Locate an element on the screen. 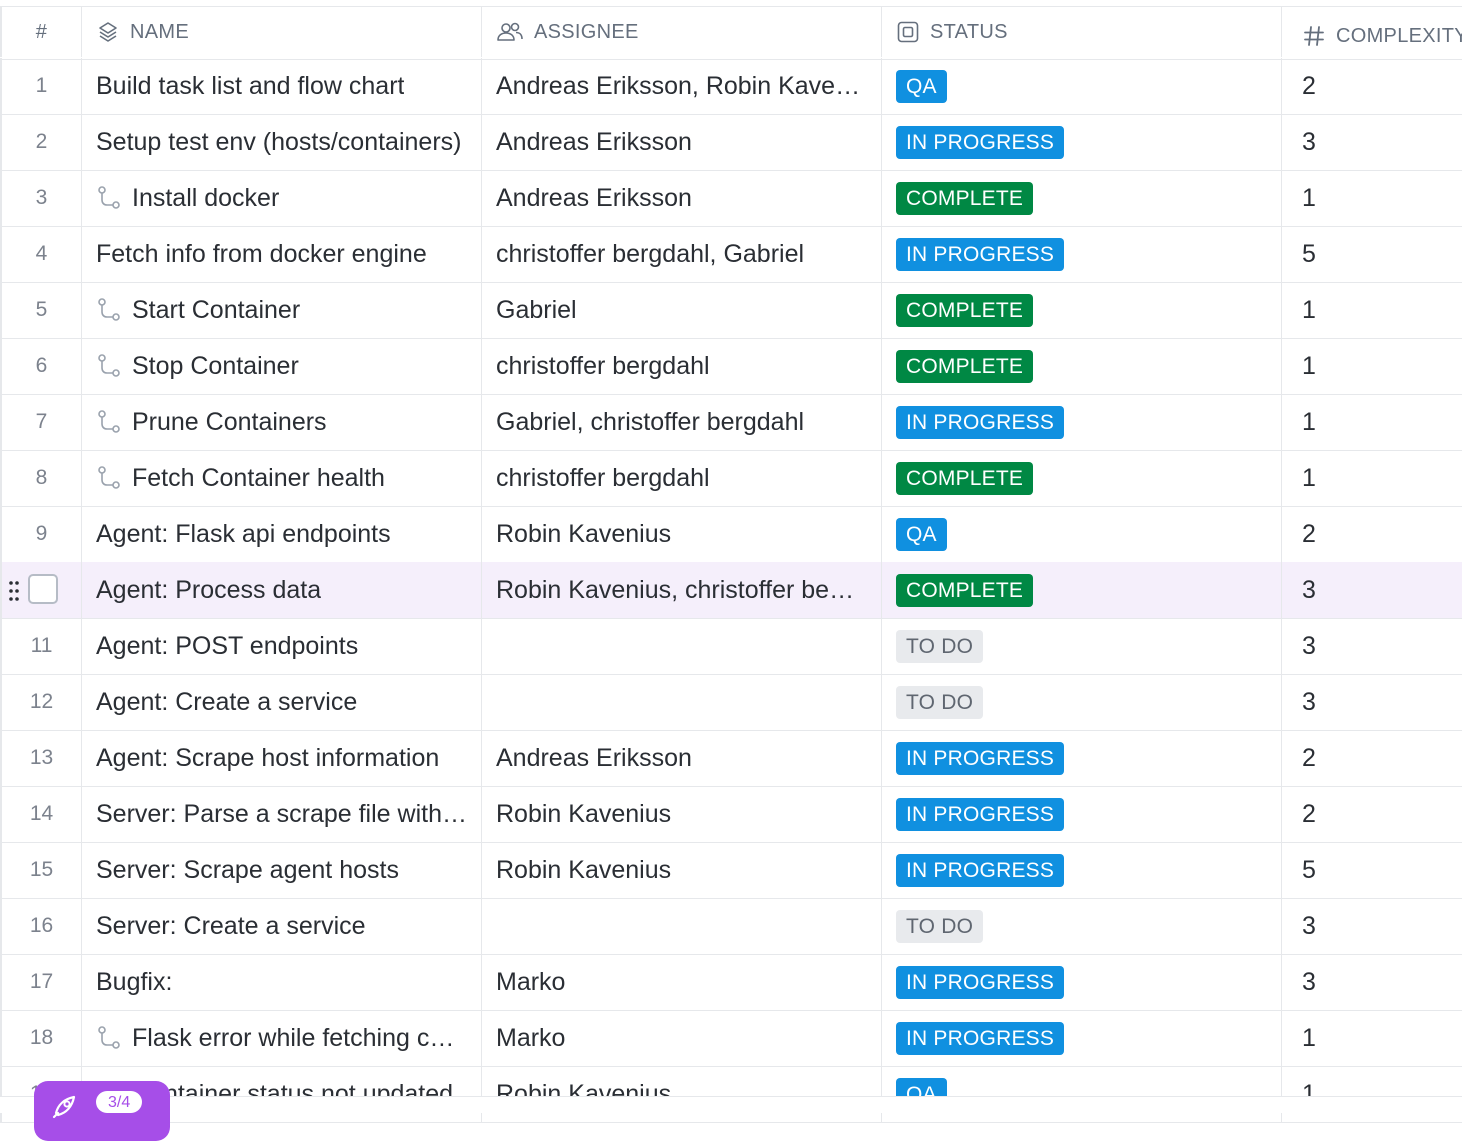 This screenshot has width=1462, height=1141. header-complexity: COMPLEXITY is located at coordinates (1372, 32).